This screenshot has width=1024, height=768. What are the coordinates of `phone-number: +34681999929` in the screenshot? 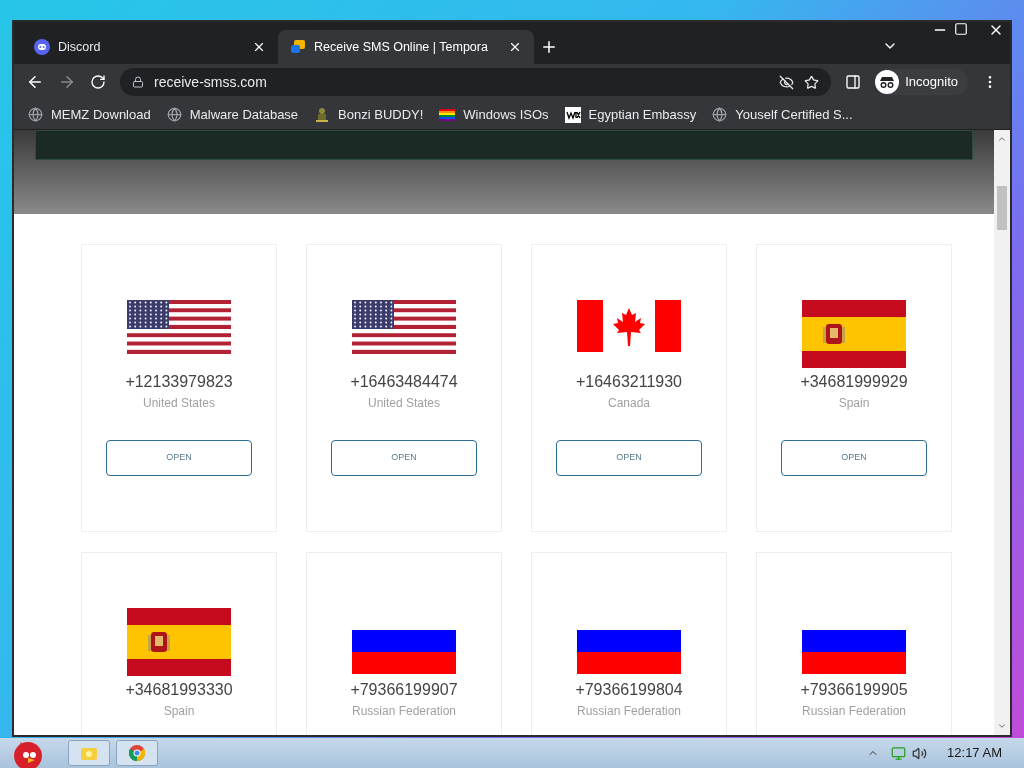 It's located at (854, 382).